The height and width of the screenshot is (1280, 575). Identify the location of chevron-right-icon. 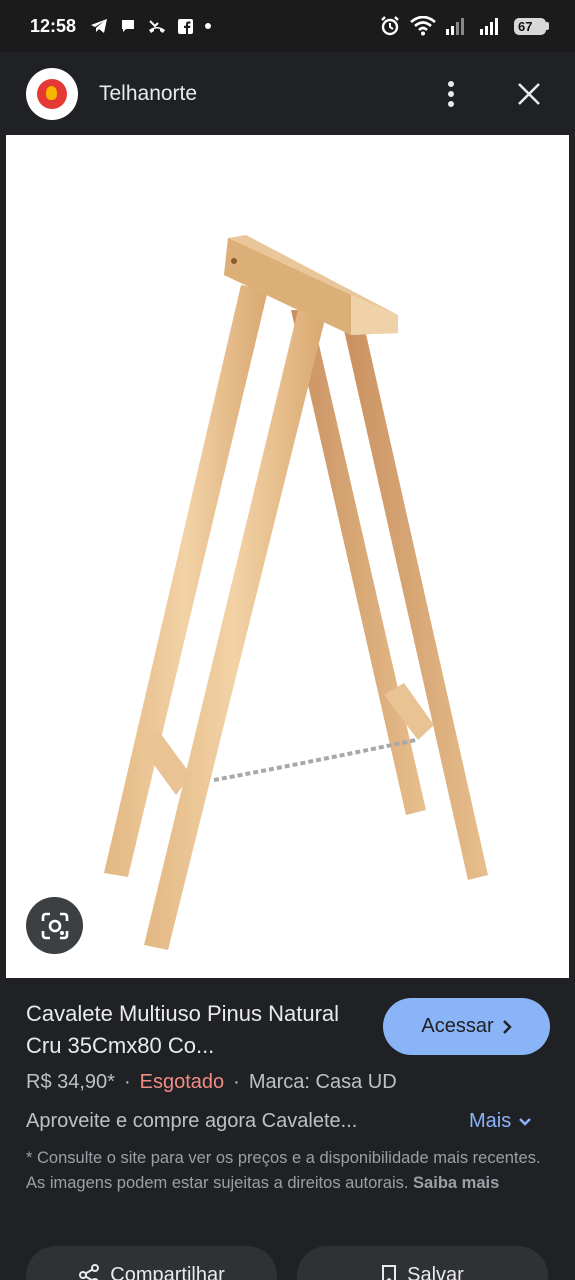
(507, 1026).